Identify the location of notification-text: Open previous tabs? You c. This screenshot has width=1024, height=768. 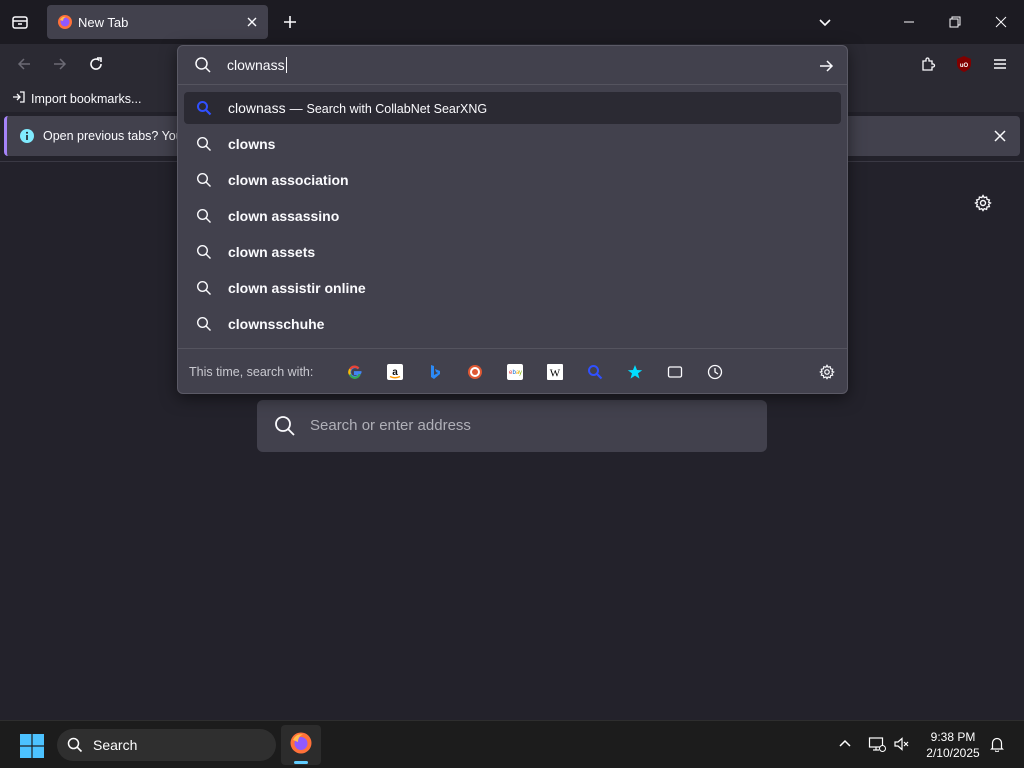
(118, 136).